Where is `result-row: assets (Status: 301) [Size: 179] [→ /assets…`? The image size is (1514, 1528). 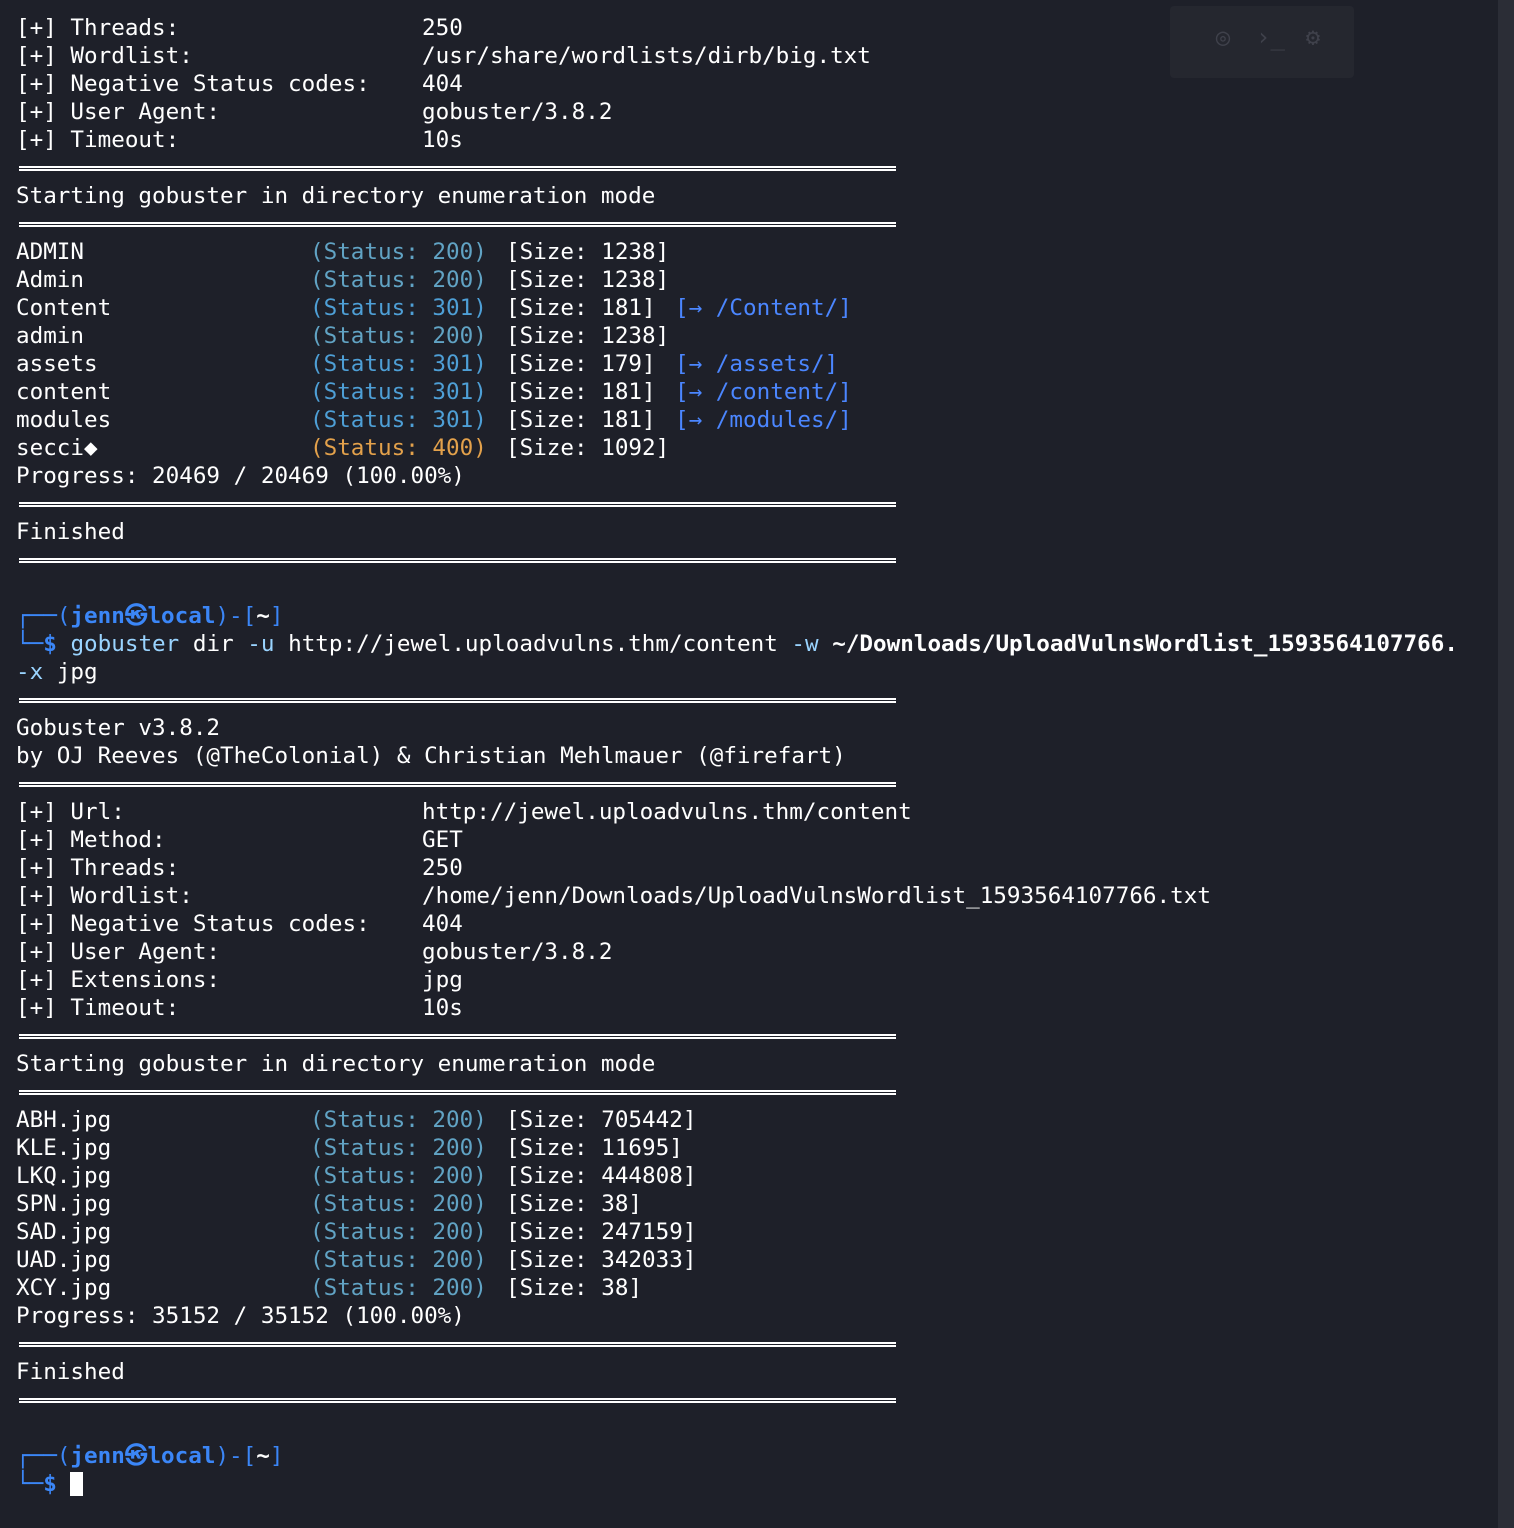
result-row: assets (Status: 301) [Size: 179] [→ /assets… is located at coordinates (765, 364).